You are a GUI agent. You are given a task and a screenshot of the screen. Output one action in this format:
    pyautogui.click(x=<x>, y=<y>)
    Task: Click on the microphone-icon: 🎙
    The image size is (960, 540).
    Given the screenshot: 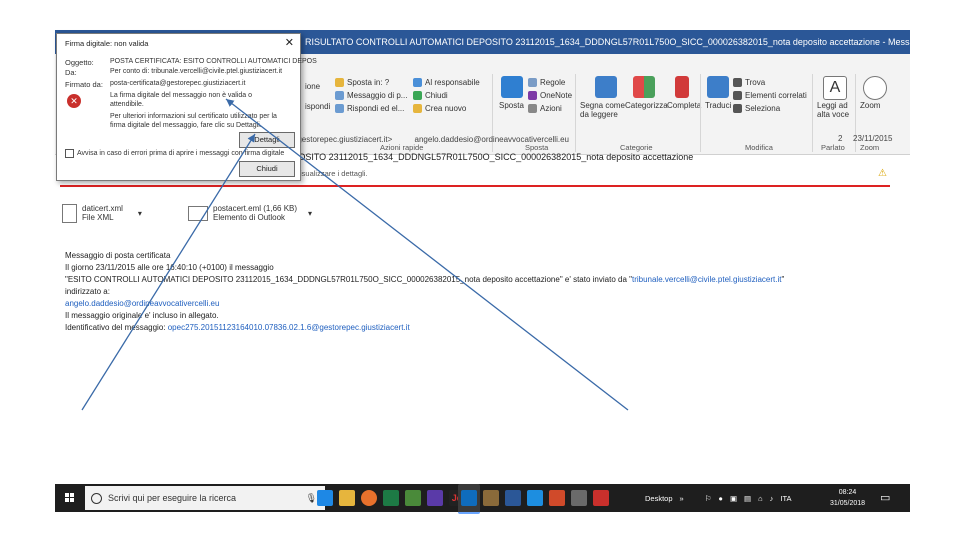 What is the action you would take?
    pyautogui.click(x=311, y=498)
    